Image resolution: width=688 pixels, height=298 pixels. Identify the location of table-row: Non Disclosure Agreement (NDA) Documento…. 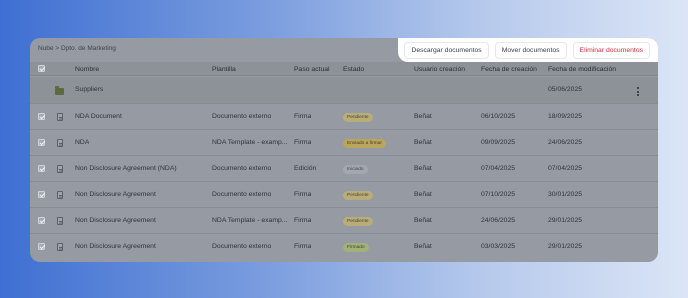
(344, 169).